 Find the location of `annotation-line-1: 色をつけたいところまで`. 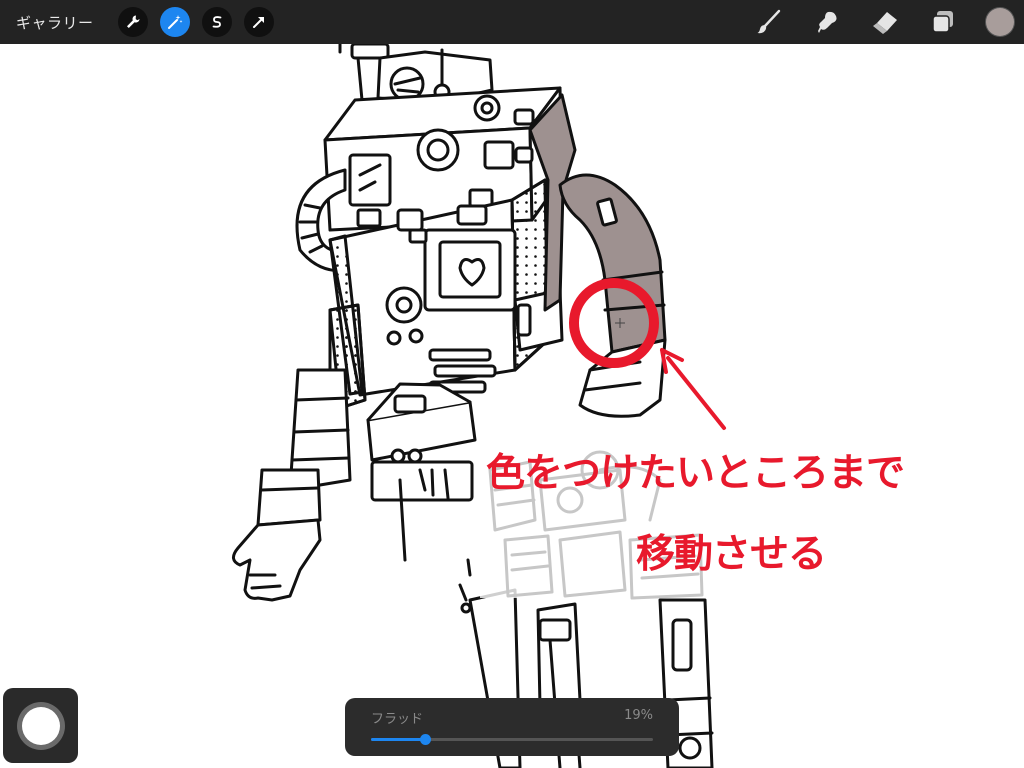

annotation-line-1: 色をつけたいところまで is located at coordinates (695, 473).